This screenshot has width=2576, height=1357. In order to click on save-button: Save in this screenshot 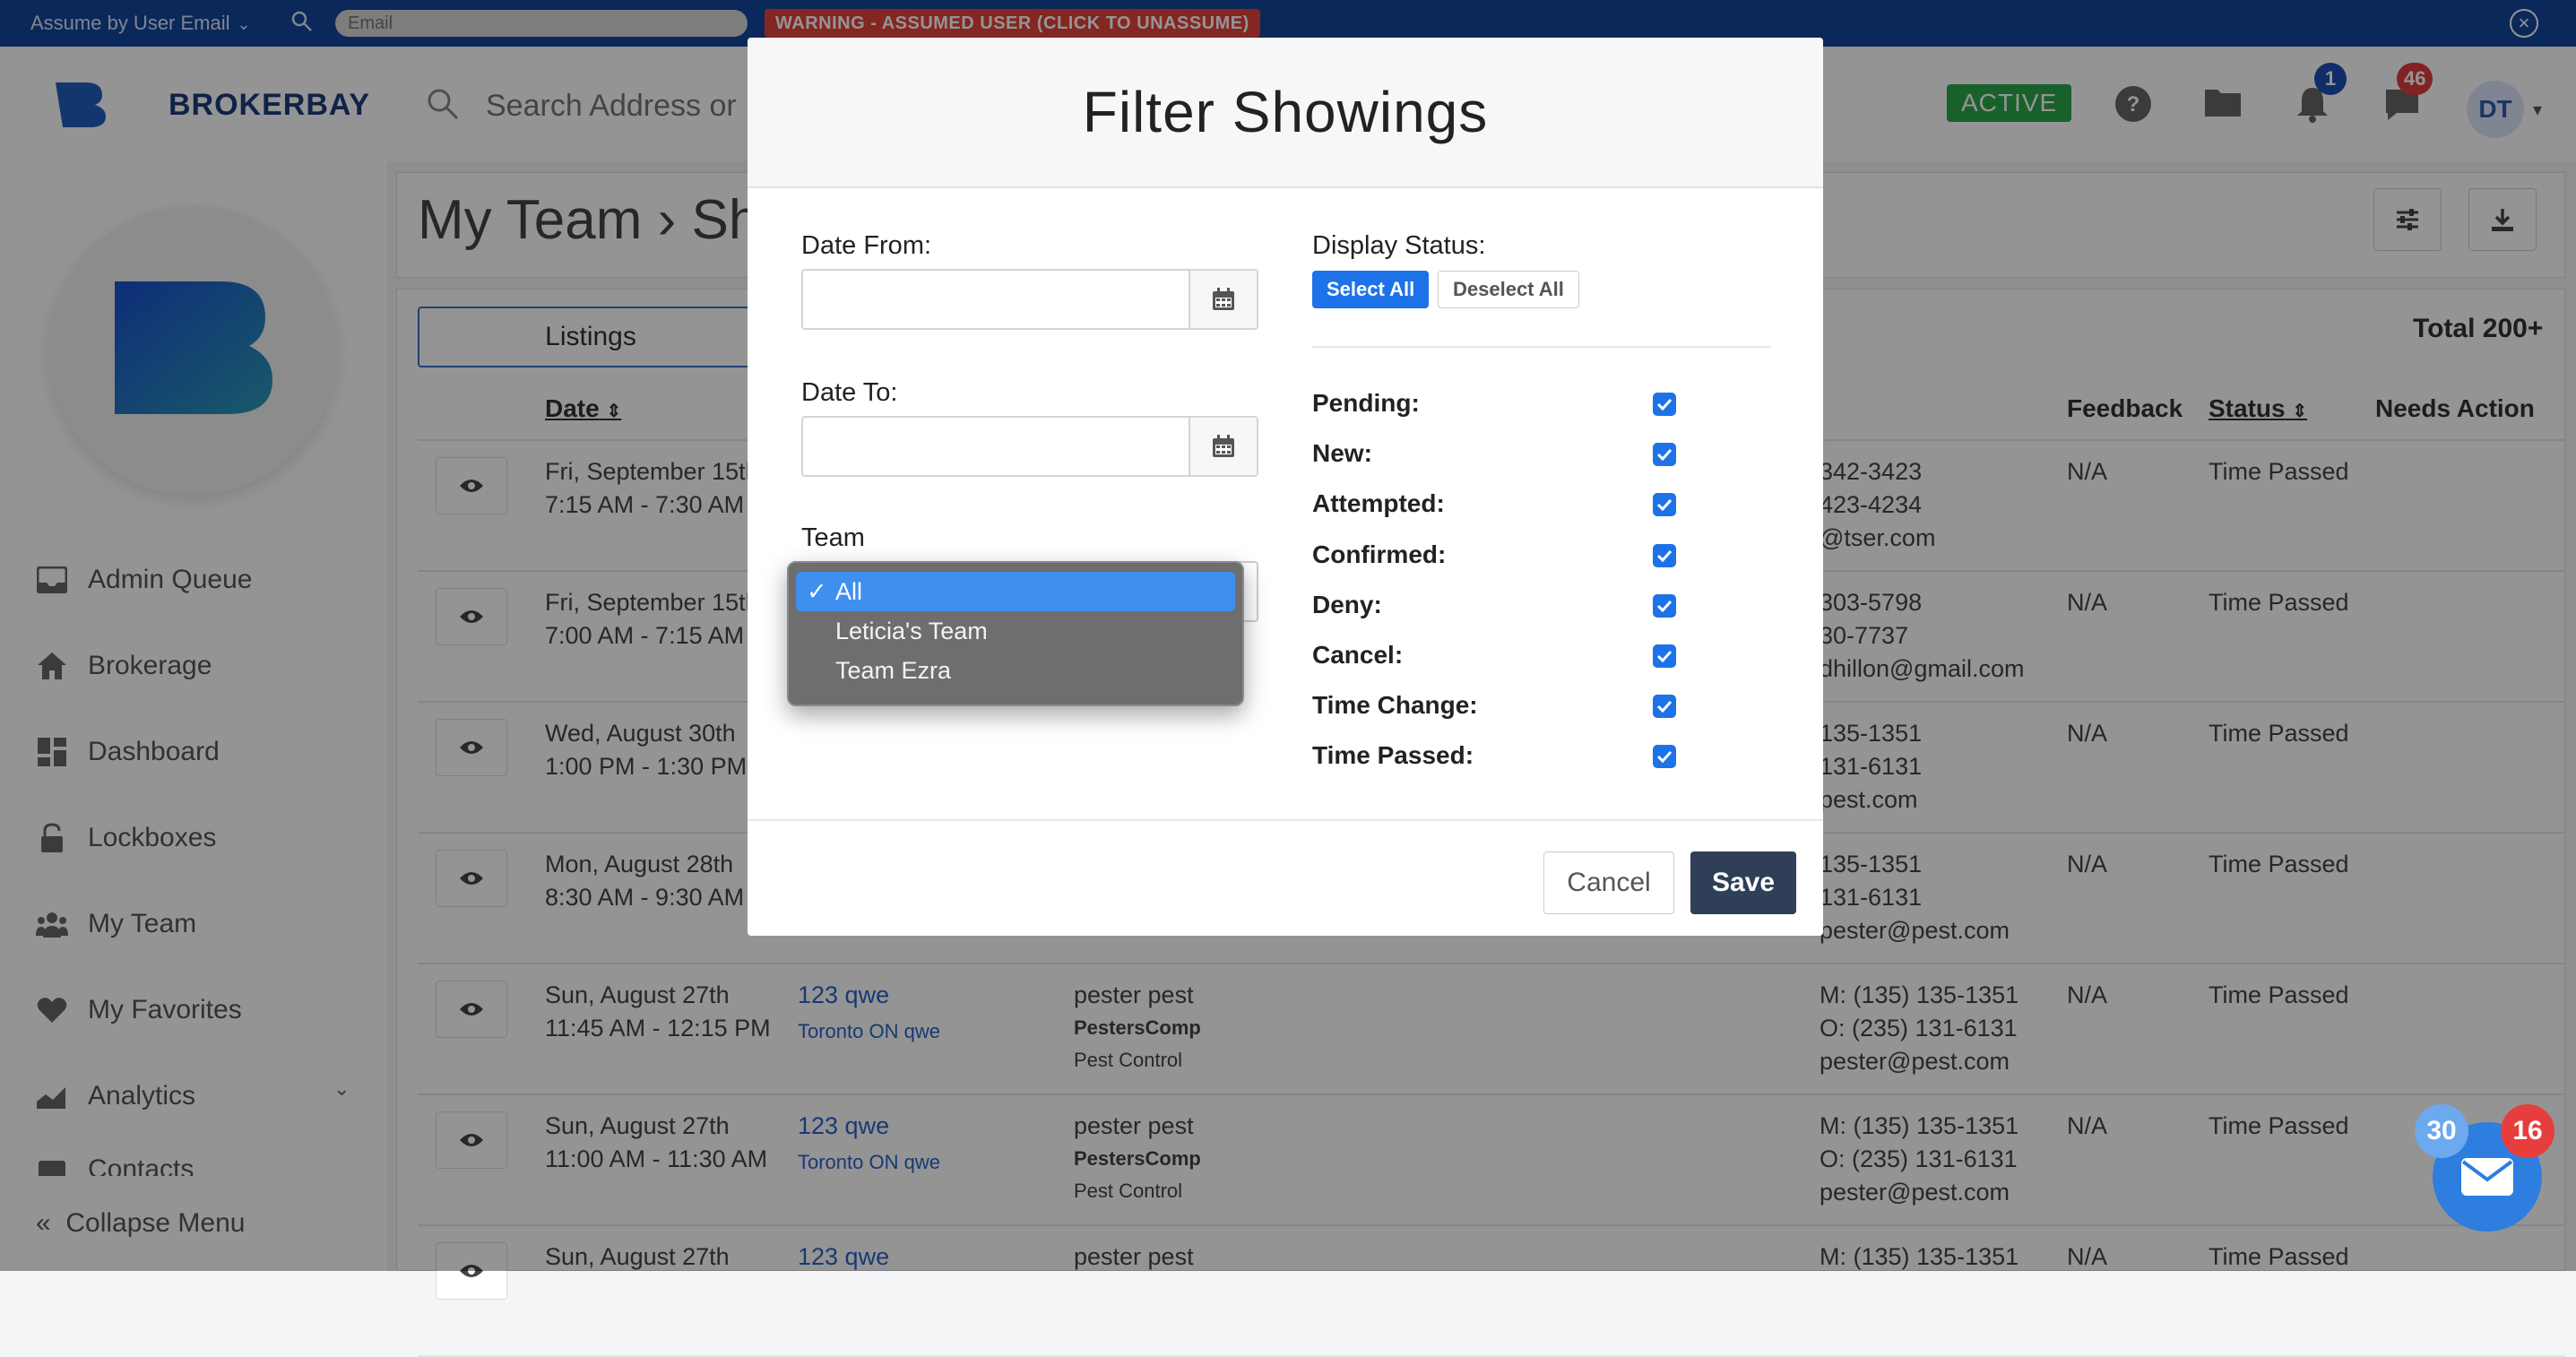, I will do `click(1743, 882)`.